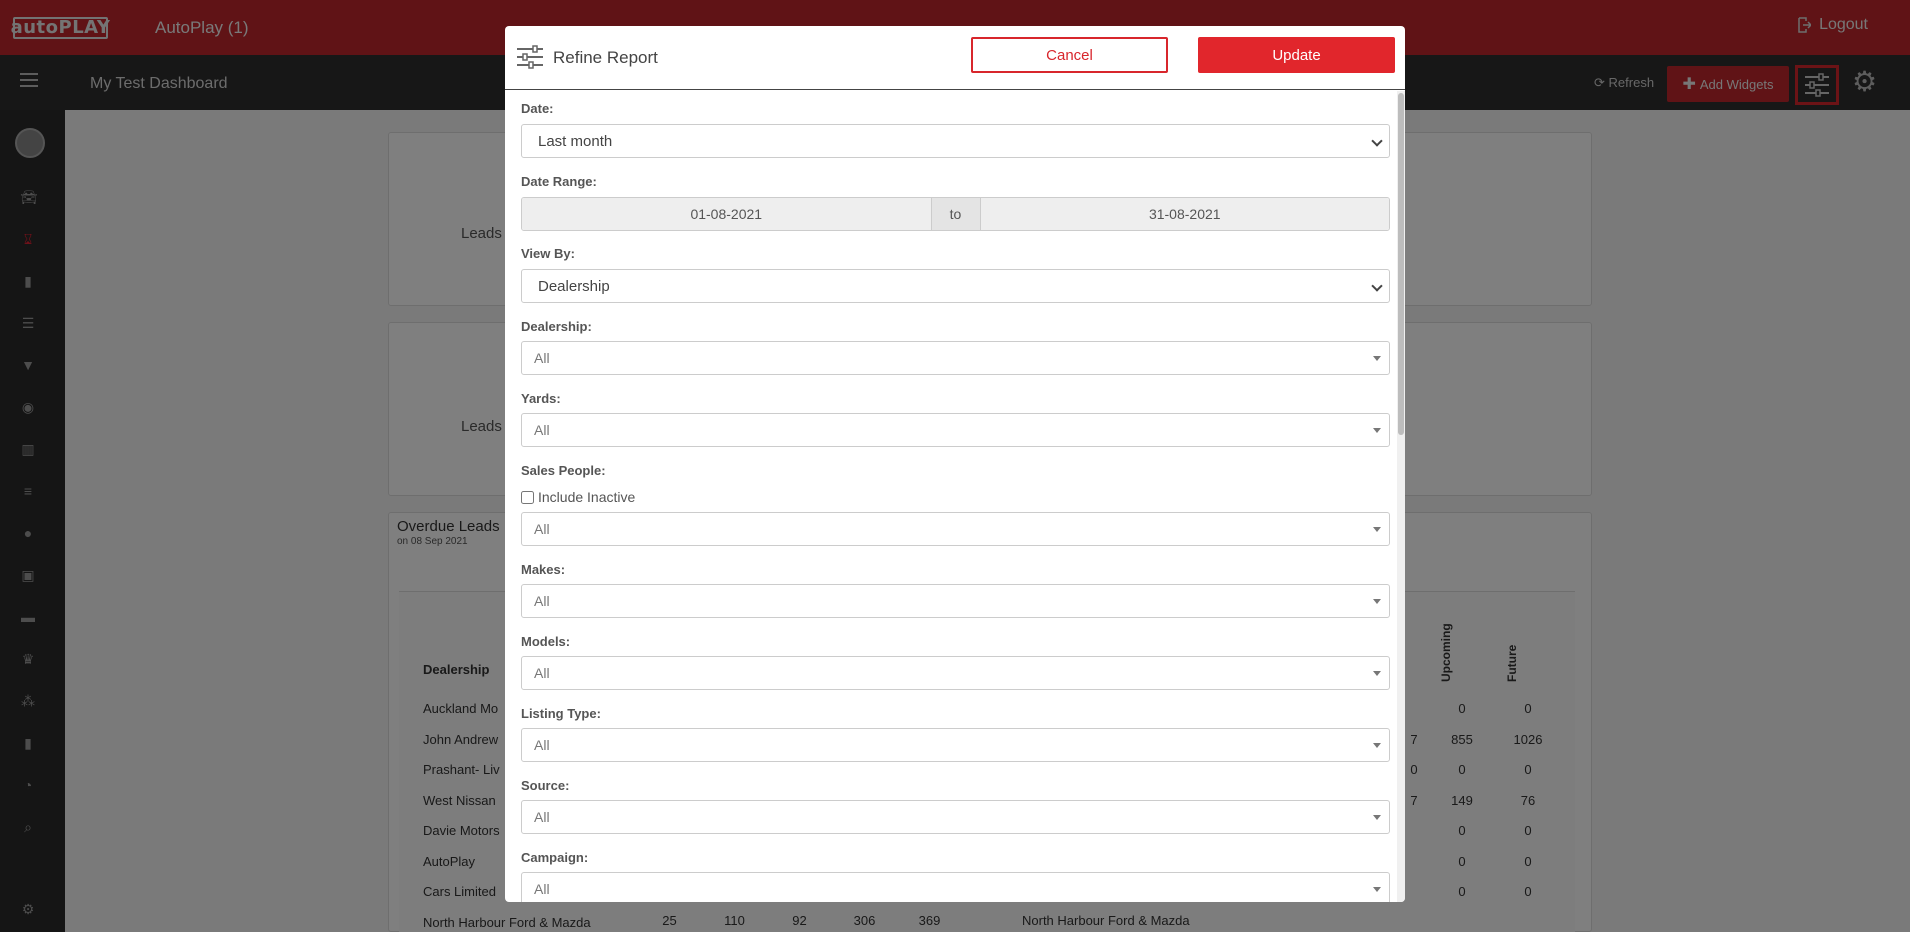  Describe the element at coordinates (556, 326) in the screenshot. I see `dealership-label: Dealership:` at that location.